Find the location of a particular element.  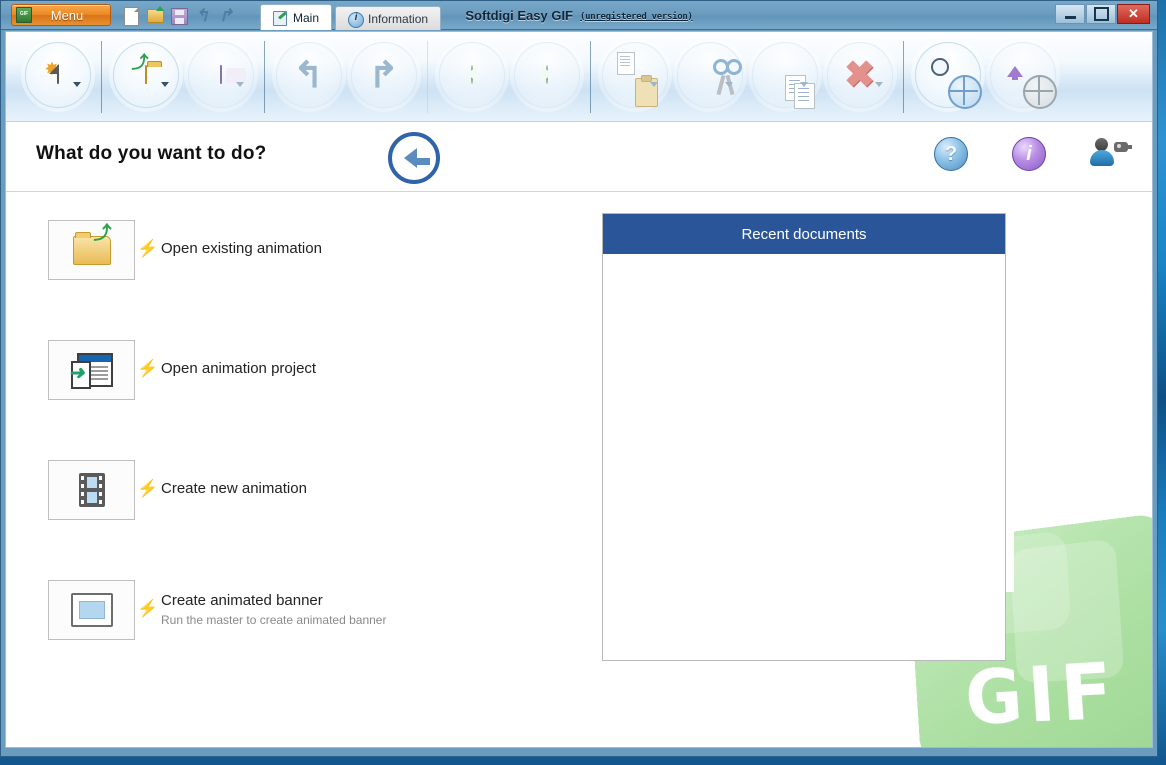

redo-arrow-icon: ↱ is located at coordinates (383, 74).